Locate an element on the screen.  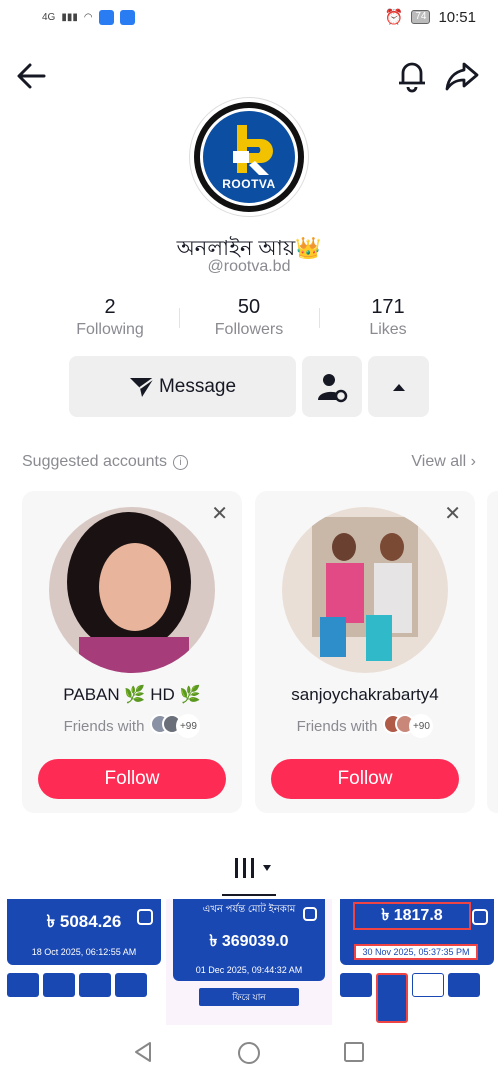
status-left: 4G ▮▮▮ ◠ is located at coordinates (88, 17).